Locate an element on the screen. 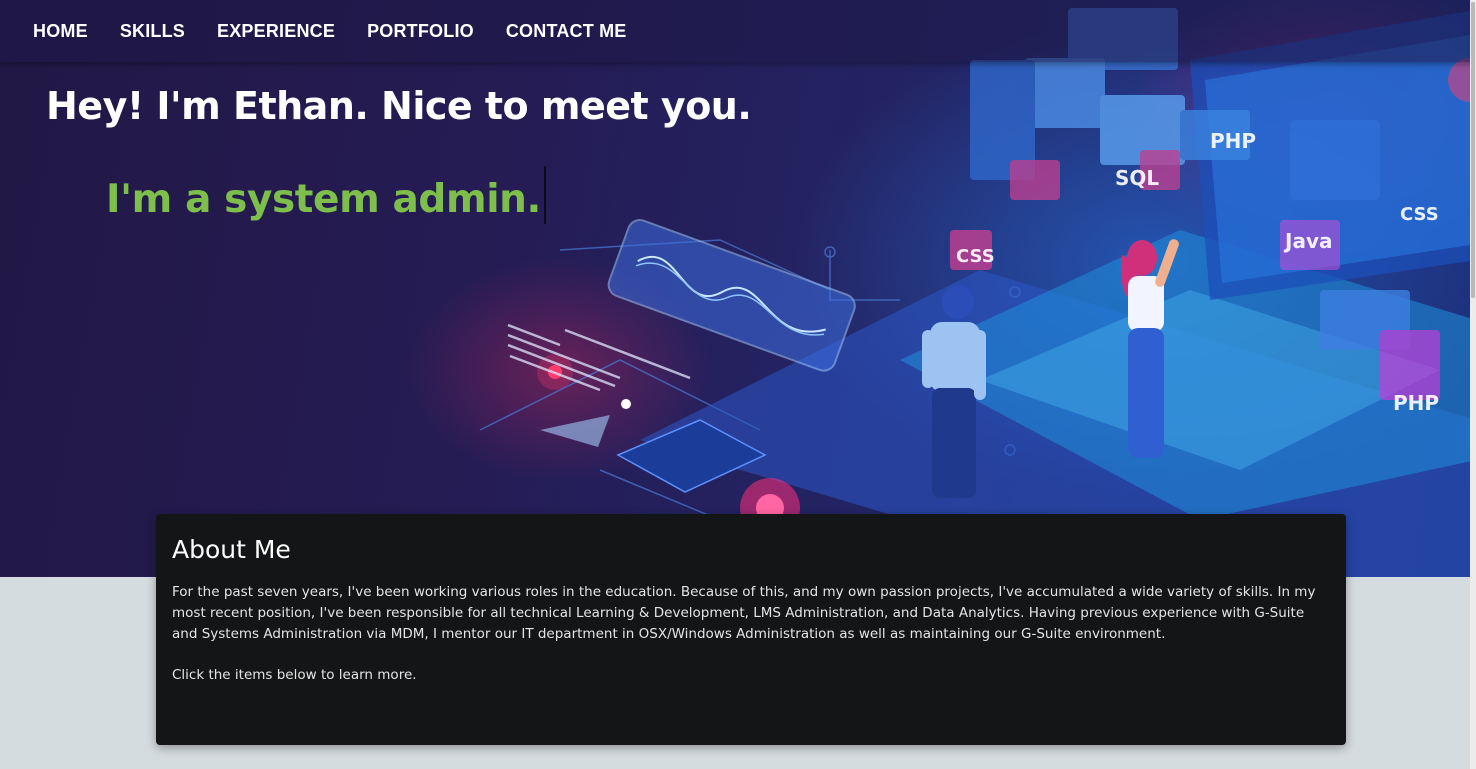 The height and width of the screenshot is (769, 1476). nav-portfolio-link: PORTFOLIO is located at coordinates (420, 31).